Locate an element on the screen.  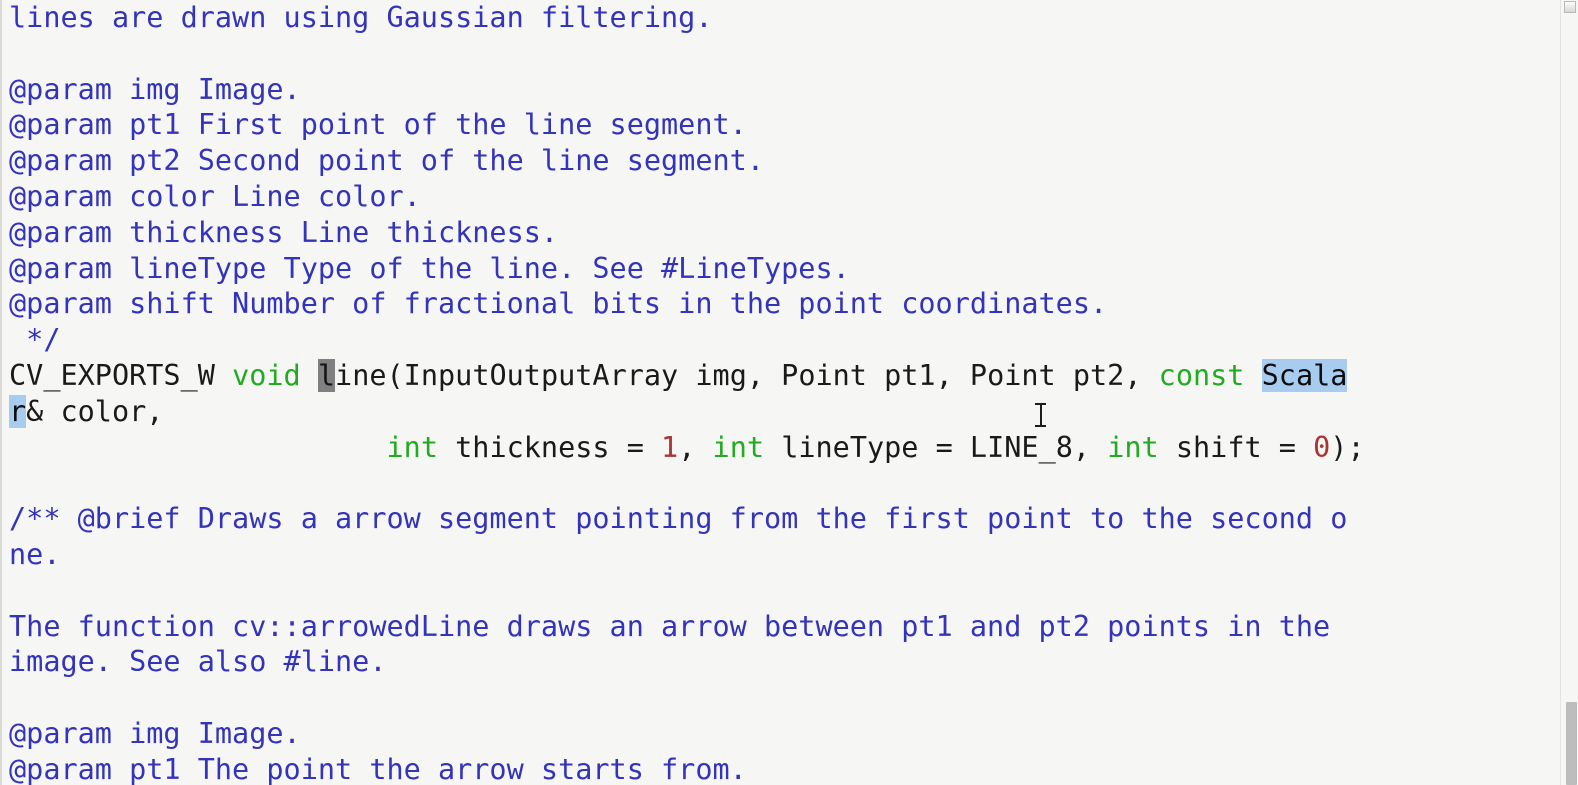
text-caret-block: l is located at coordinates (326, 375).